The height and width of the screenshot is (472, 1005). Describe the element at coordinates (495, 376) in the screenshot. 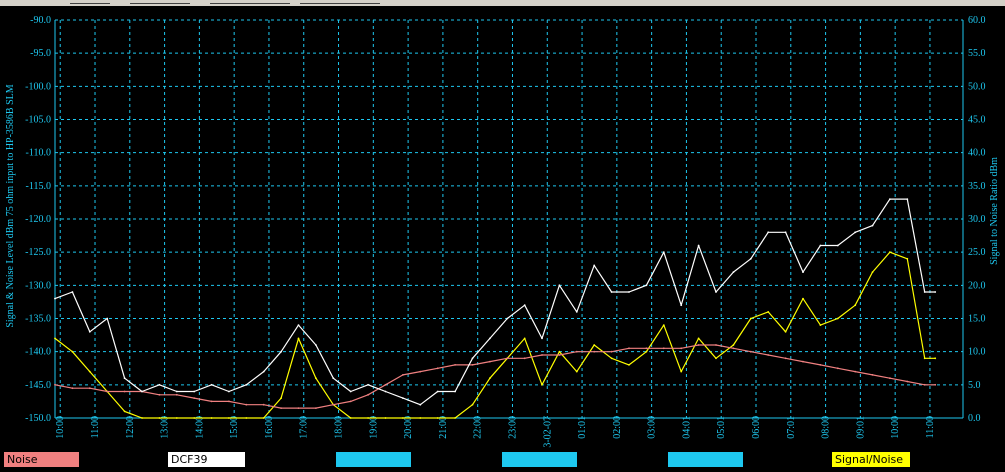

I see `series-line-noise` at that location.